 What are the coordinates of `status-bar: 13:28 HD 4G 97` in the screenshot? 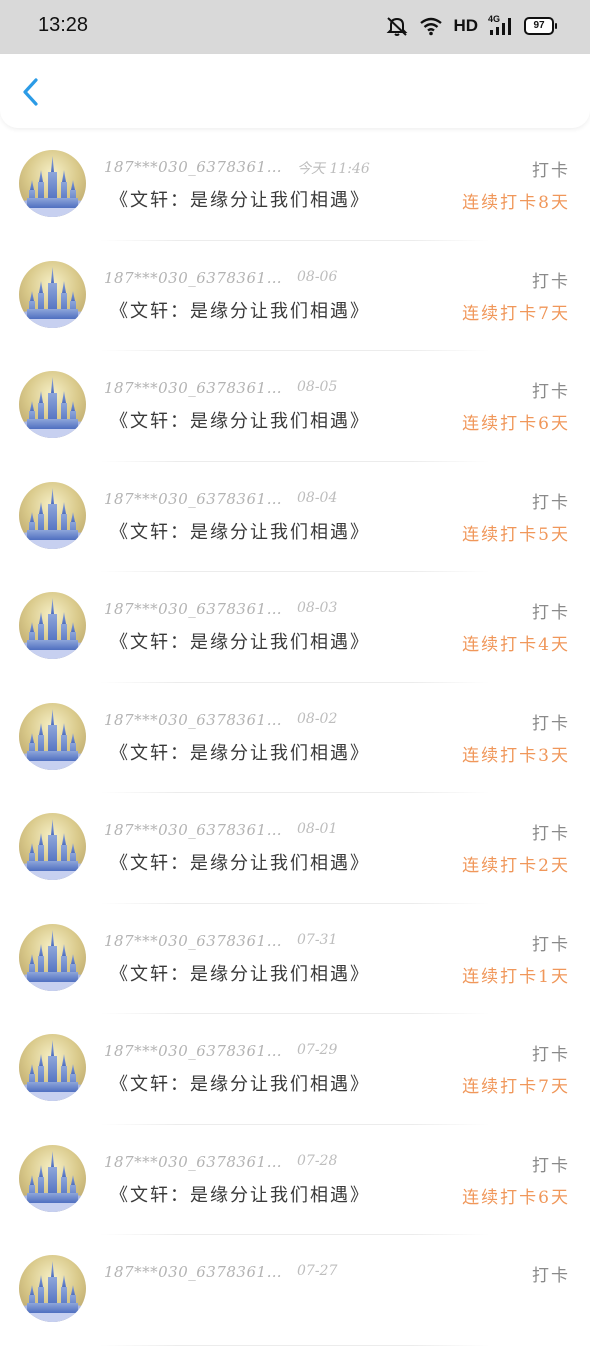 It's located at (295, 27).